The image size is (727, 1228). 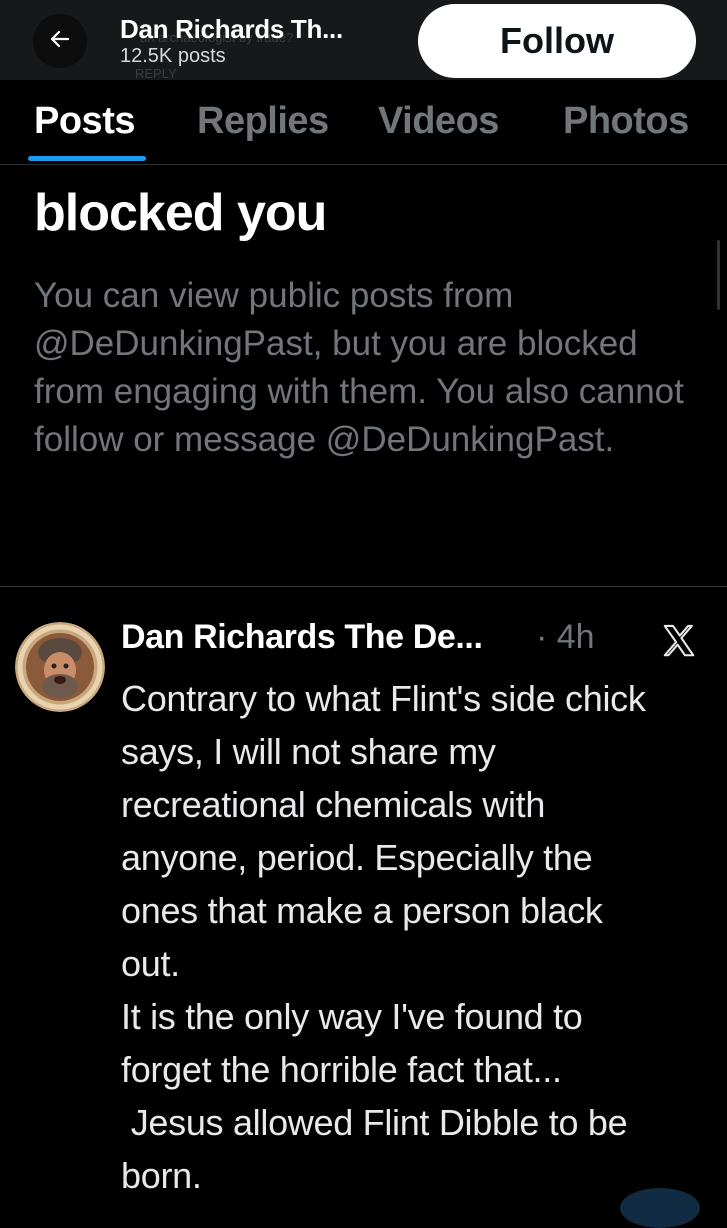 What do you see at coordinates (374, 1122) in the screenshot?
I see `post-text-line: Jesus allowed Flint Dibble to be` at bounding box center [374, 1122].